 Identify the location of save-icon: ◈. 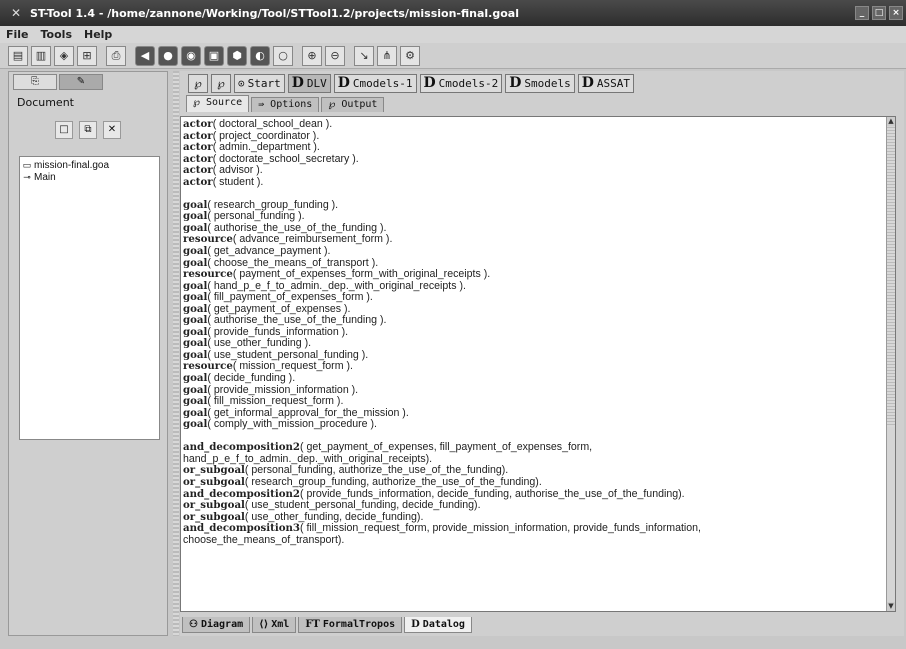
(64, 55).